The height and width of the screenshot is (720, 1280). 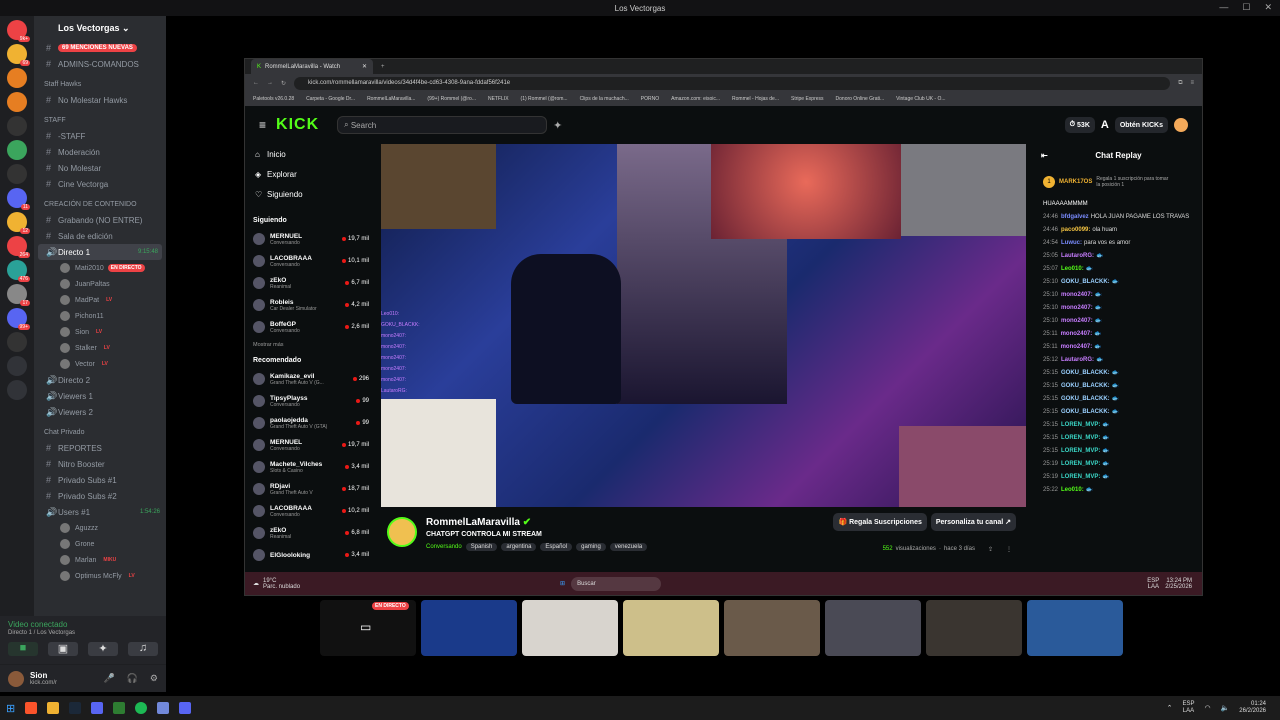 What do you see at coordinates (100, 544) in the screenshot?
I see `voice-user: Grone` at bounding box center [100, 544].